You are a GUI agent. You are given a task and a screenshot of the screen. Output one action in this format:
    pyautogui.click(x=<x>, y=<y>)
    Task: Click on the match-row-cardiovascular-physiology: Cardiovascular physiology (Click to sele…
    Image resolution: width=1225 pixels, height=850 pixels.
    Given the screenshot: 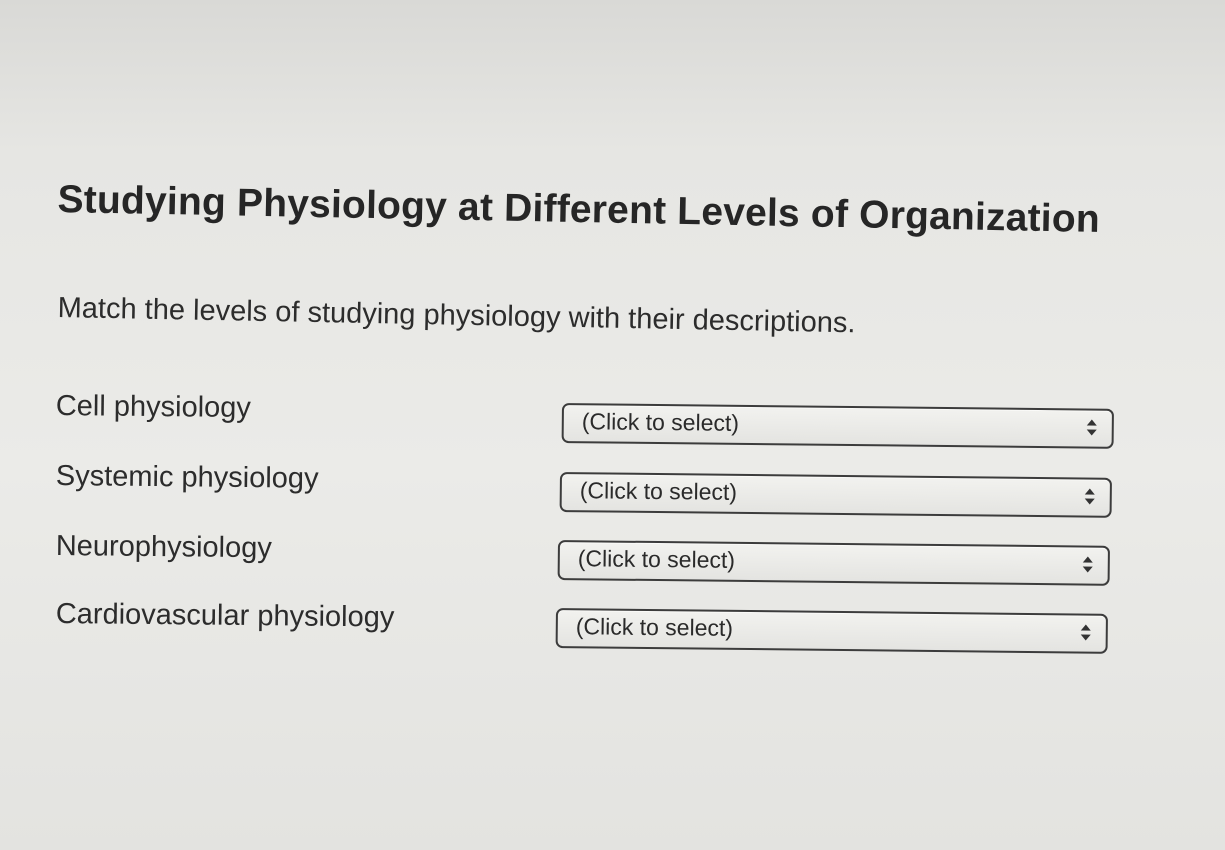 What is the action you would take?
    pyautogui.click(x=612, y=626)
    